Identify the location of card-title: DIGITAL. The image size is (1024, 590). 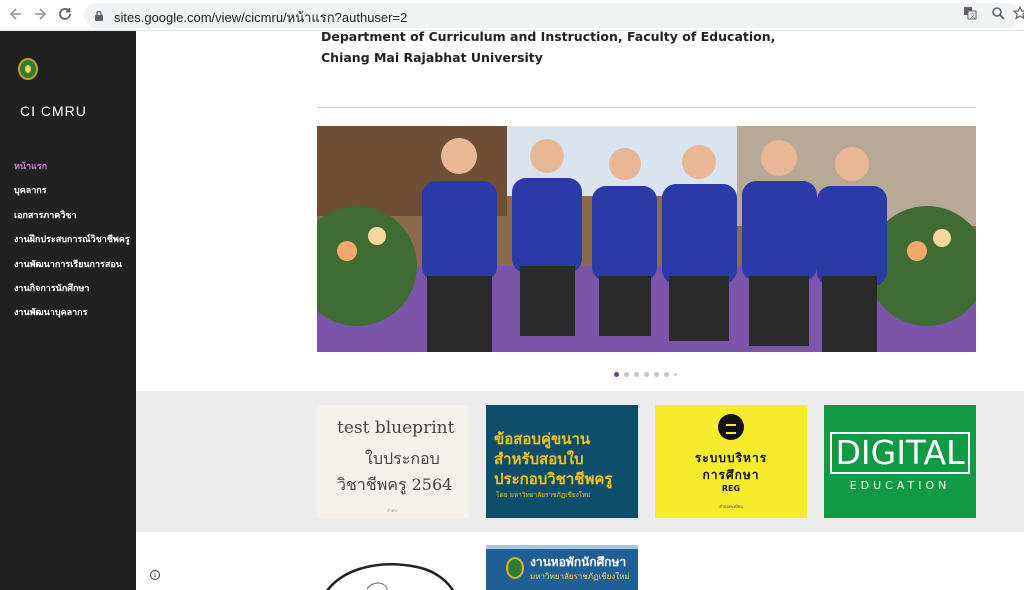
(900, 452).